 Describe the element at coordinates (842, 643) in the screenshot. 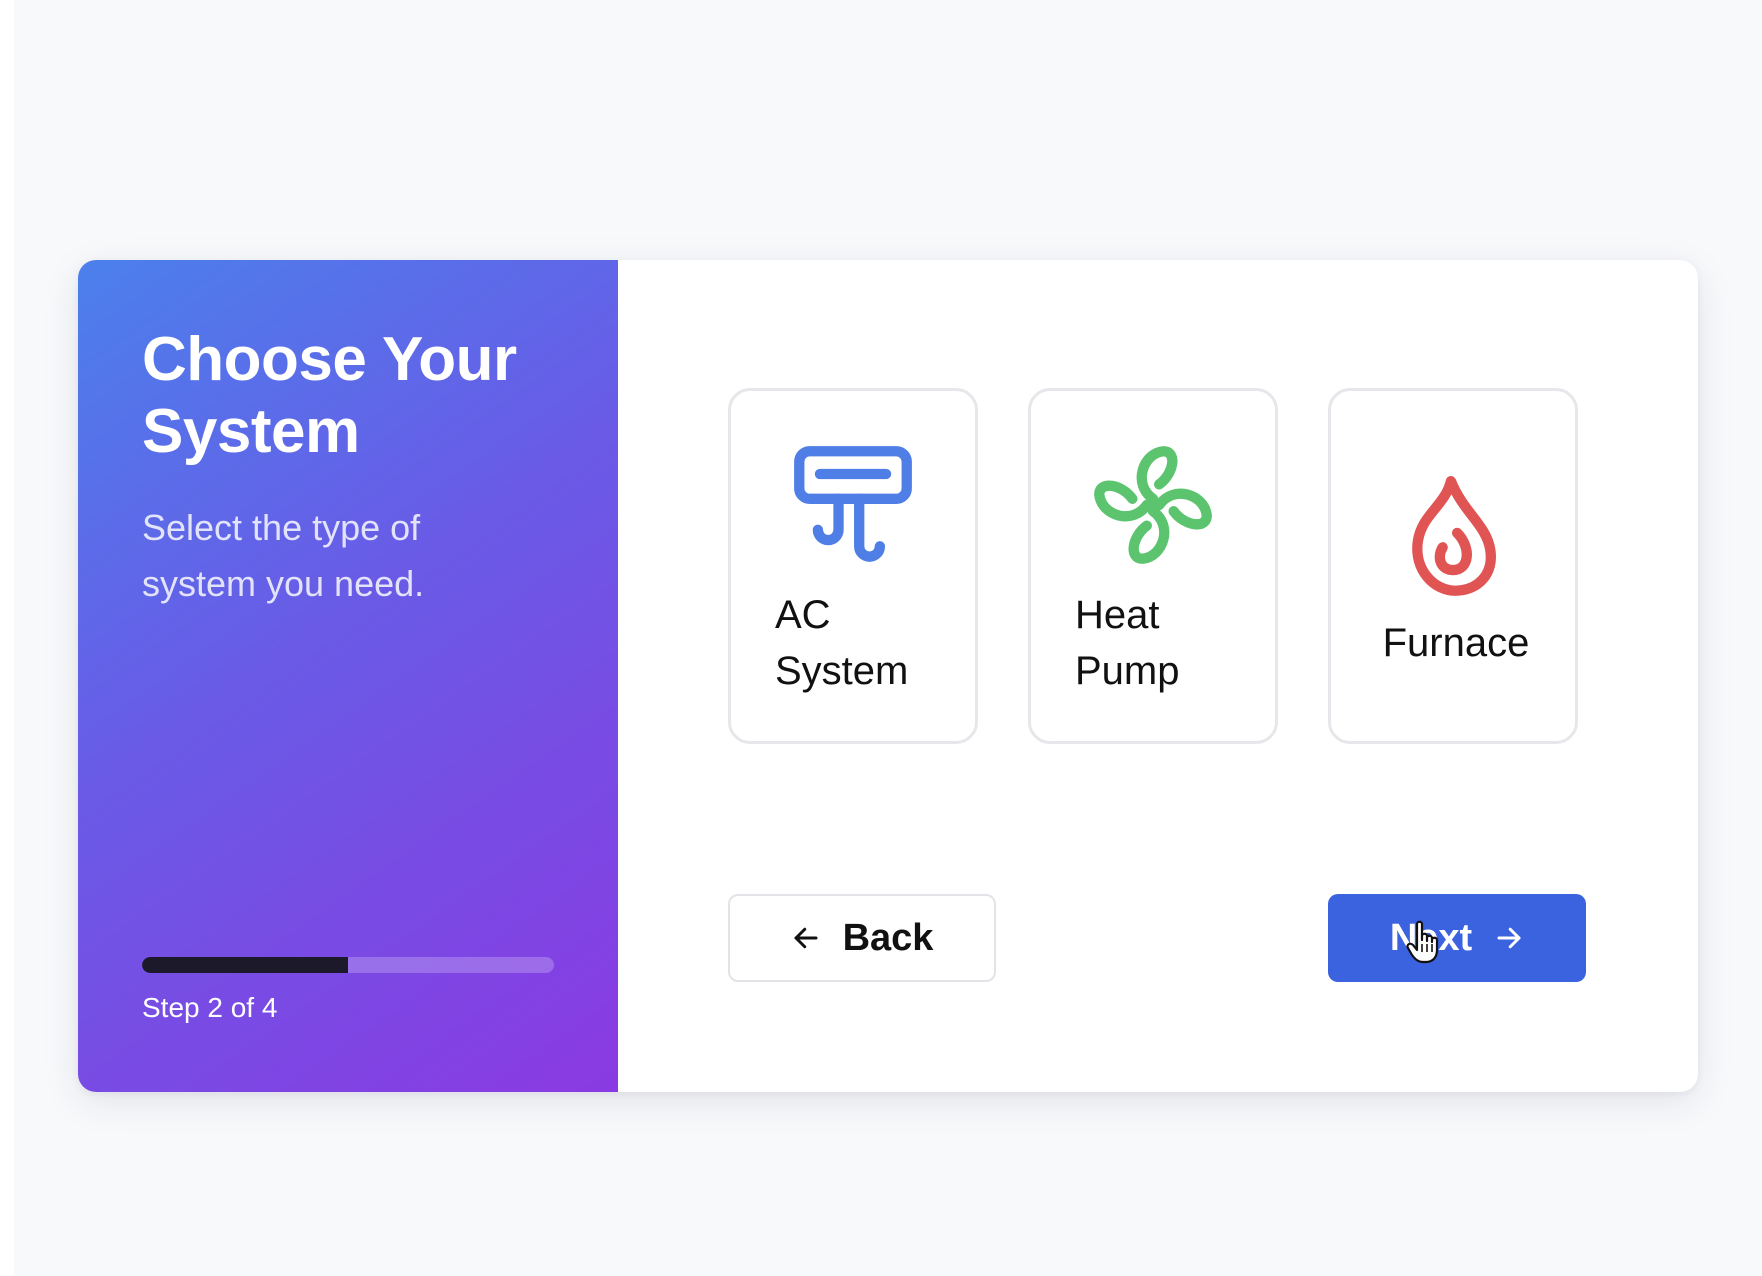

I see `option-label: AC System` at that location.